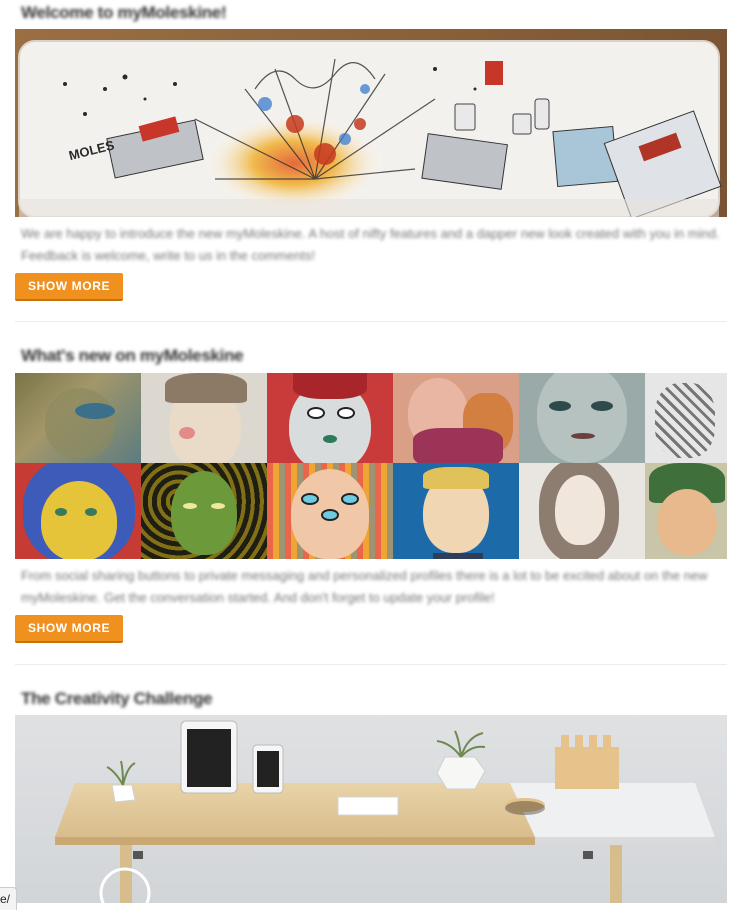  I want to click on article-welcome: Welcome to myMoleskine!, so click(371, 13).